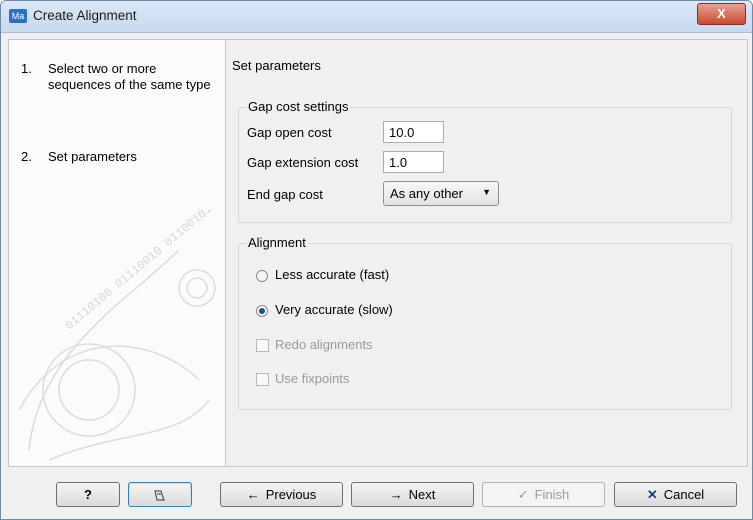 The height and width of the screenshot is (520, 753). I want to click on panel-title: Set parameters, so click(276, 65).